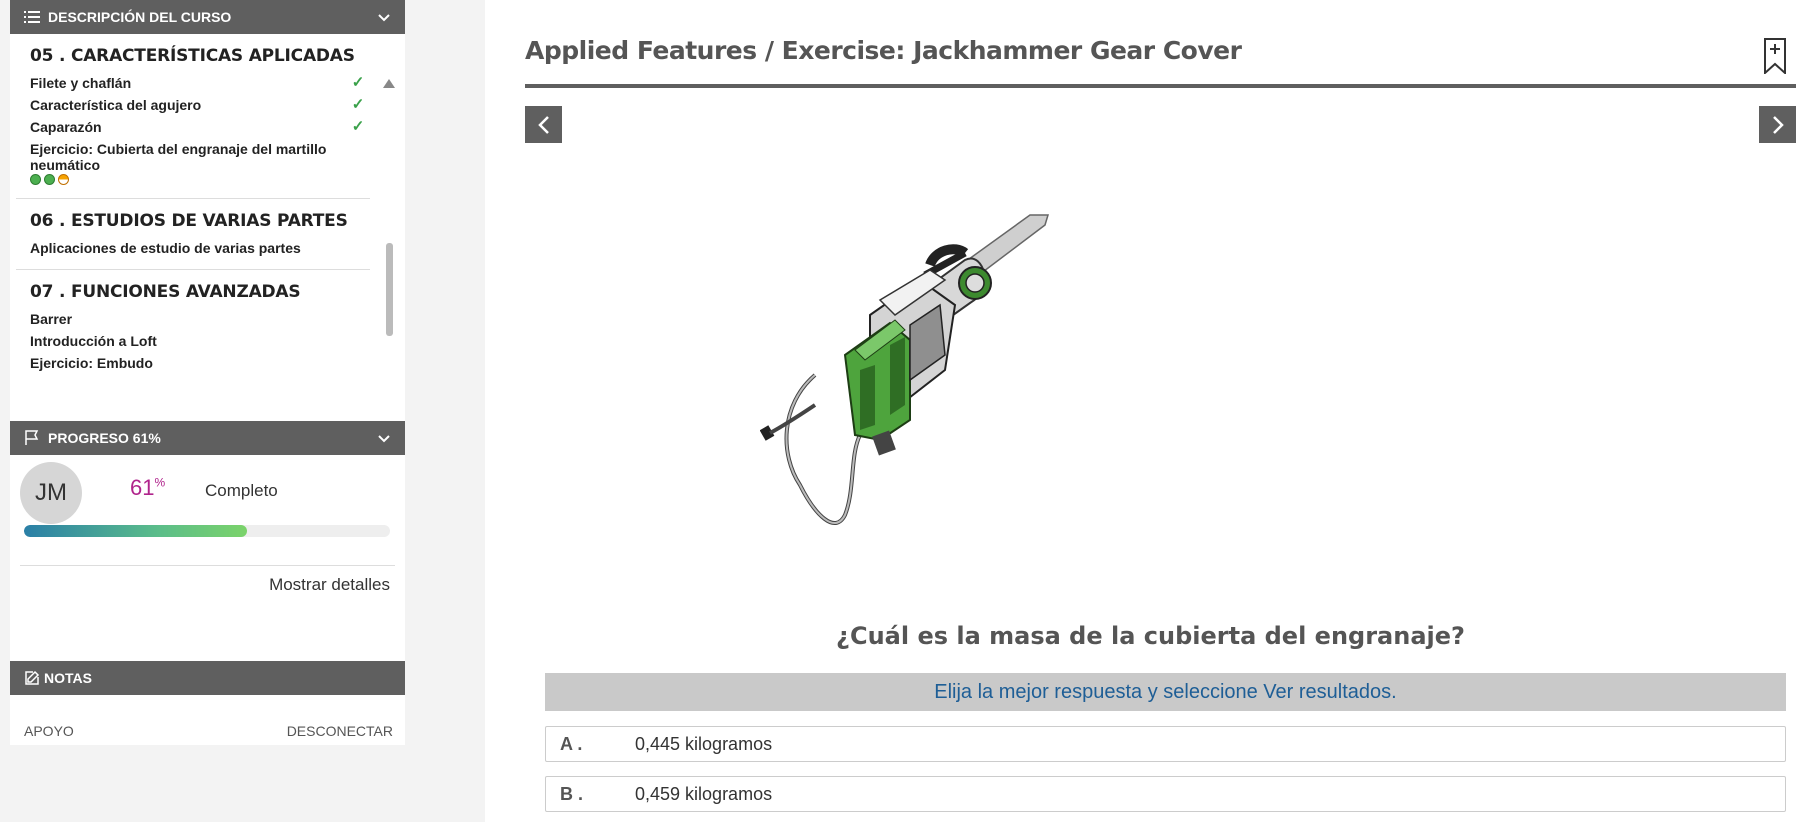  Describe the element at coordinates (51, 493) in the screenshot. I see `avatar: JM` at that location.